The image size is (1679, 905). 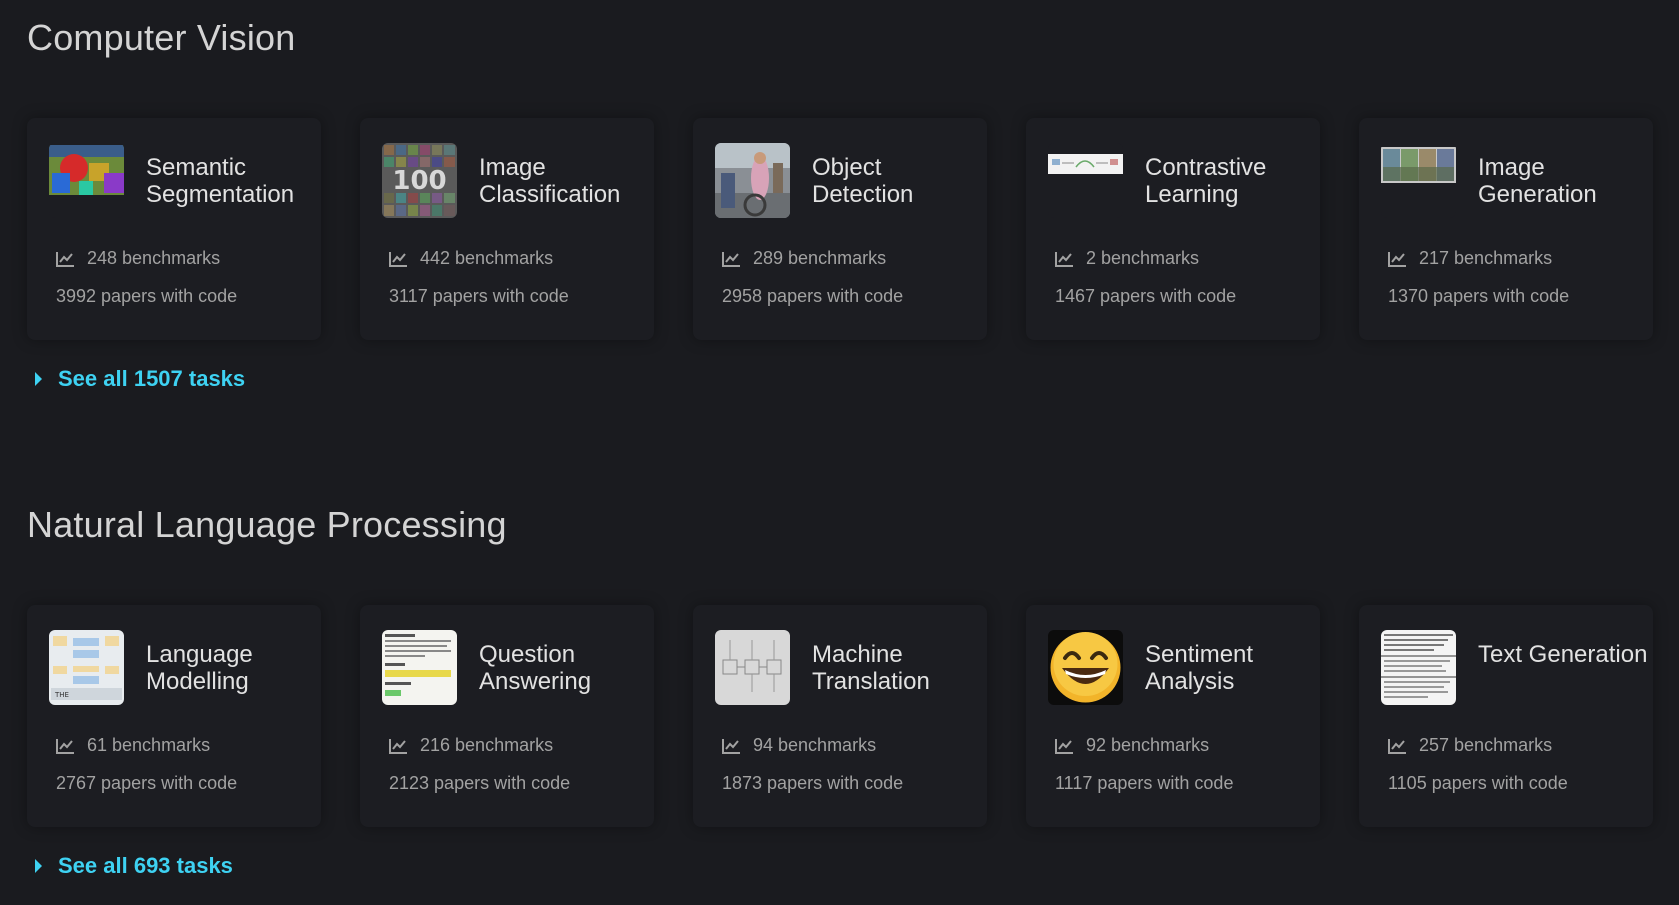 What do you see at coordinates (1486, 258) in the screenshot?
I see `benchmarks-count: 217 benchmarks` at bounding box center [1486, 258].